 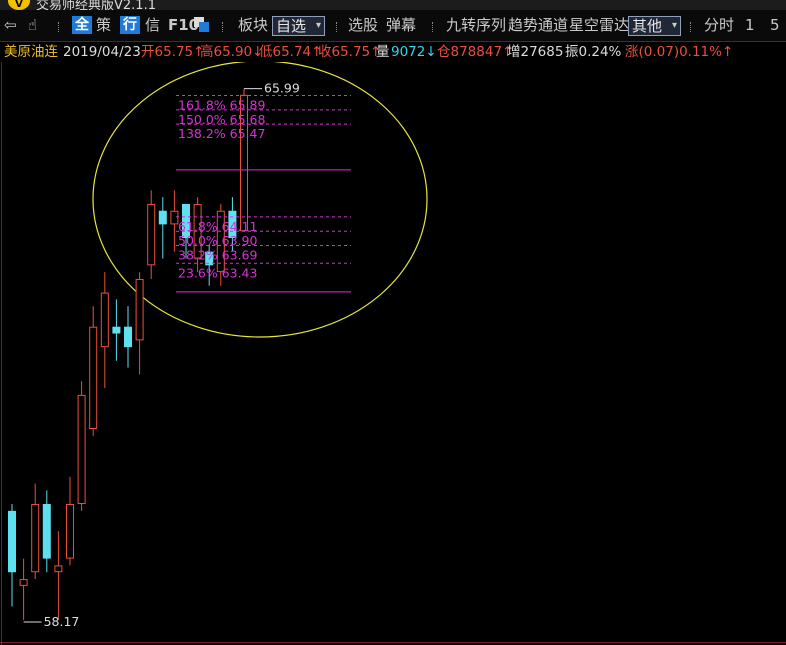 I want to click on qushi-button: 趋势通道, so click(x=538, y=25).